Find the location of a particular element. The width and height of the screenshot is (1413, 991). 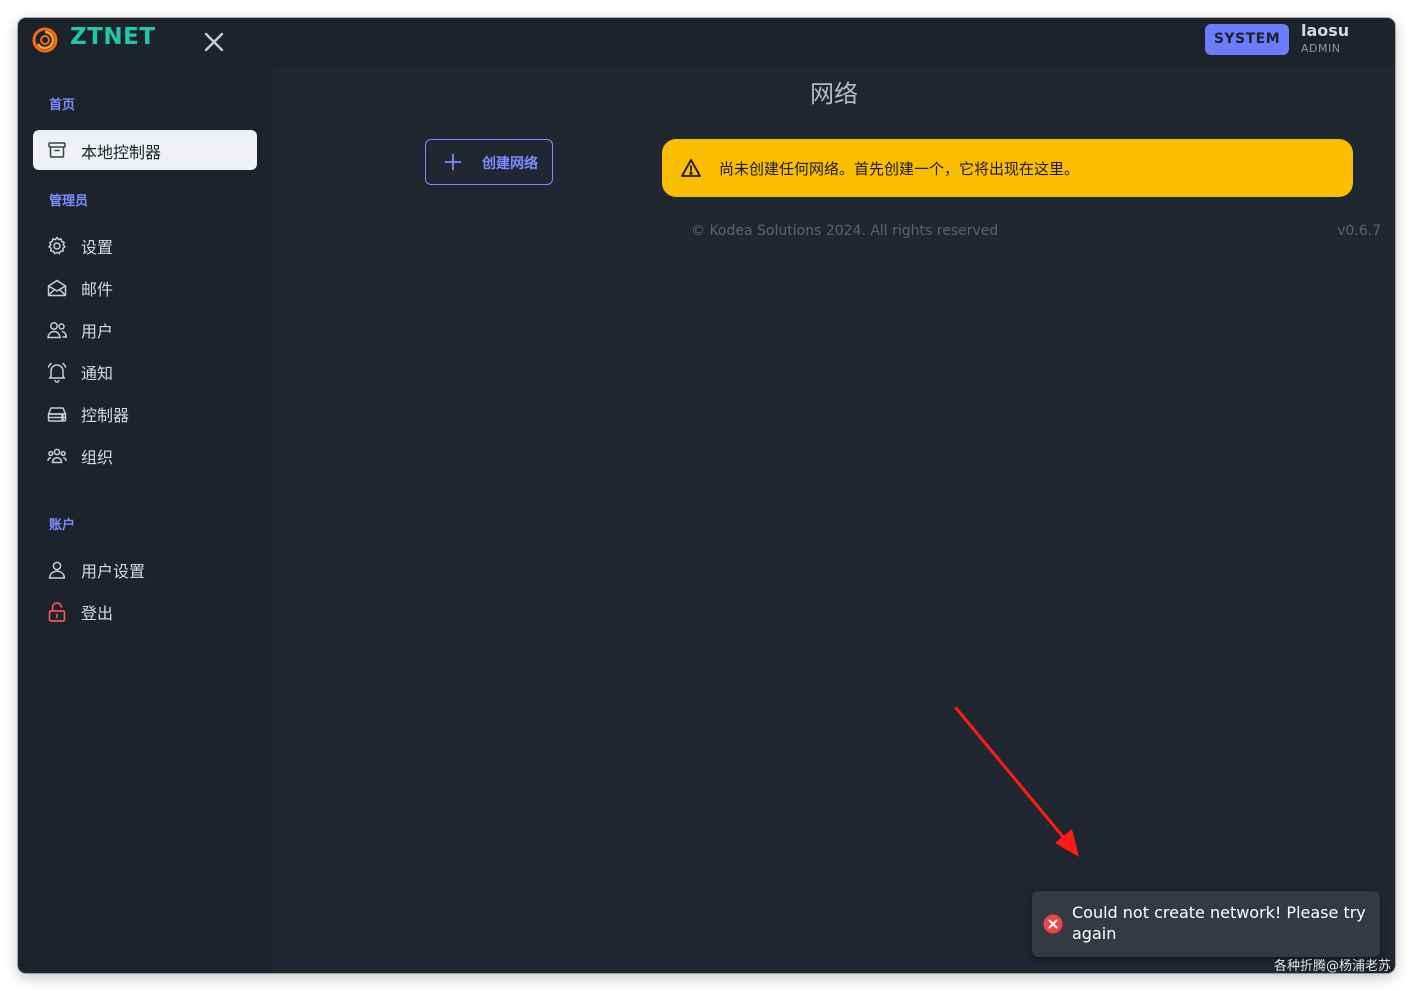

sidebar-item-label: 控制器 is located at coordinates (105, 415).